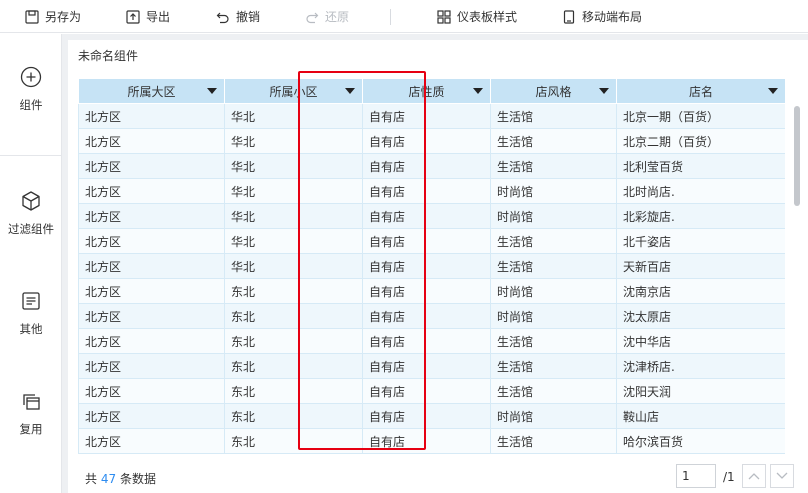 The width and height of the screenshot is (808, 493). Describe the element at coordinates (431, 416) in the screenshot. I see `table-row: 北方区 东北 自有店 时尚馆 鞍山店` at that location.